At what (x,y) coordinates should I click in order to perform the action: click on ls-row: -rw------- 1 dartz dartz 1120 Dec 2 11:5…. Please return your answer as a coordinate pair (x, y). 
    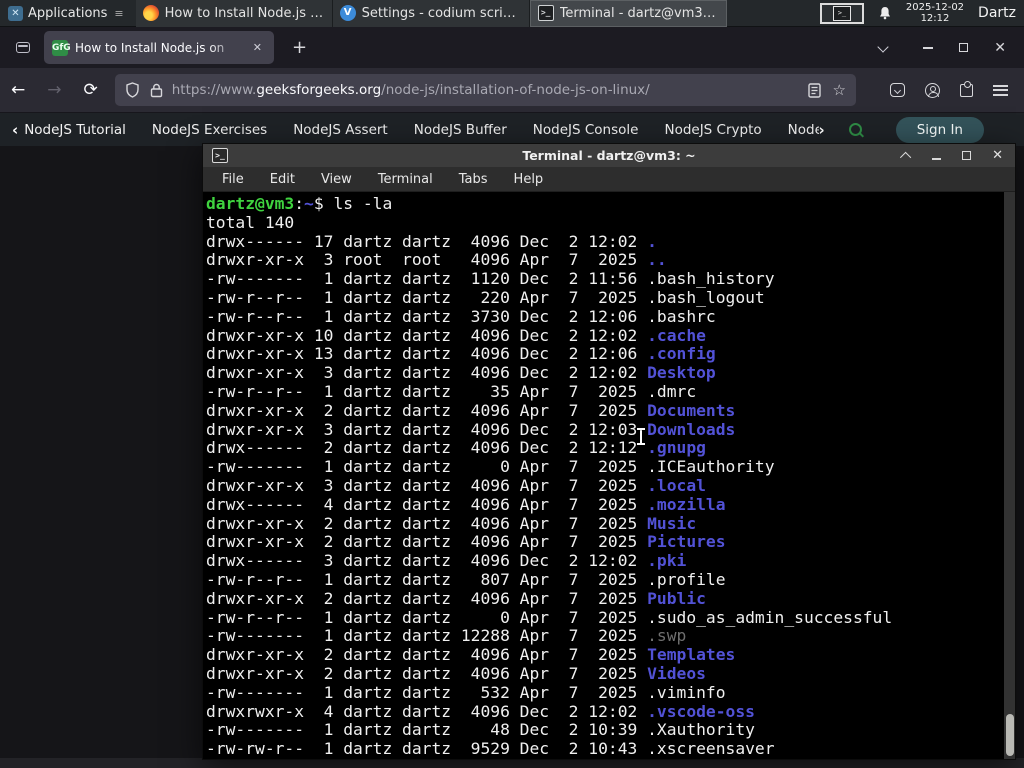
    Looking at the image, I should click on (610, 279).